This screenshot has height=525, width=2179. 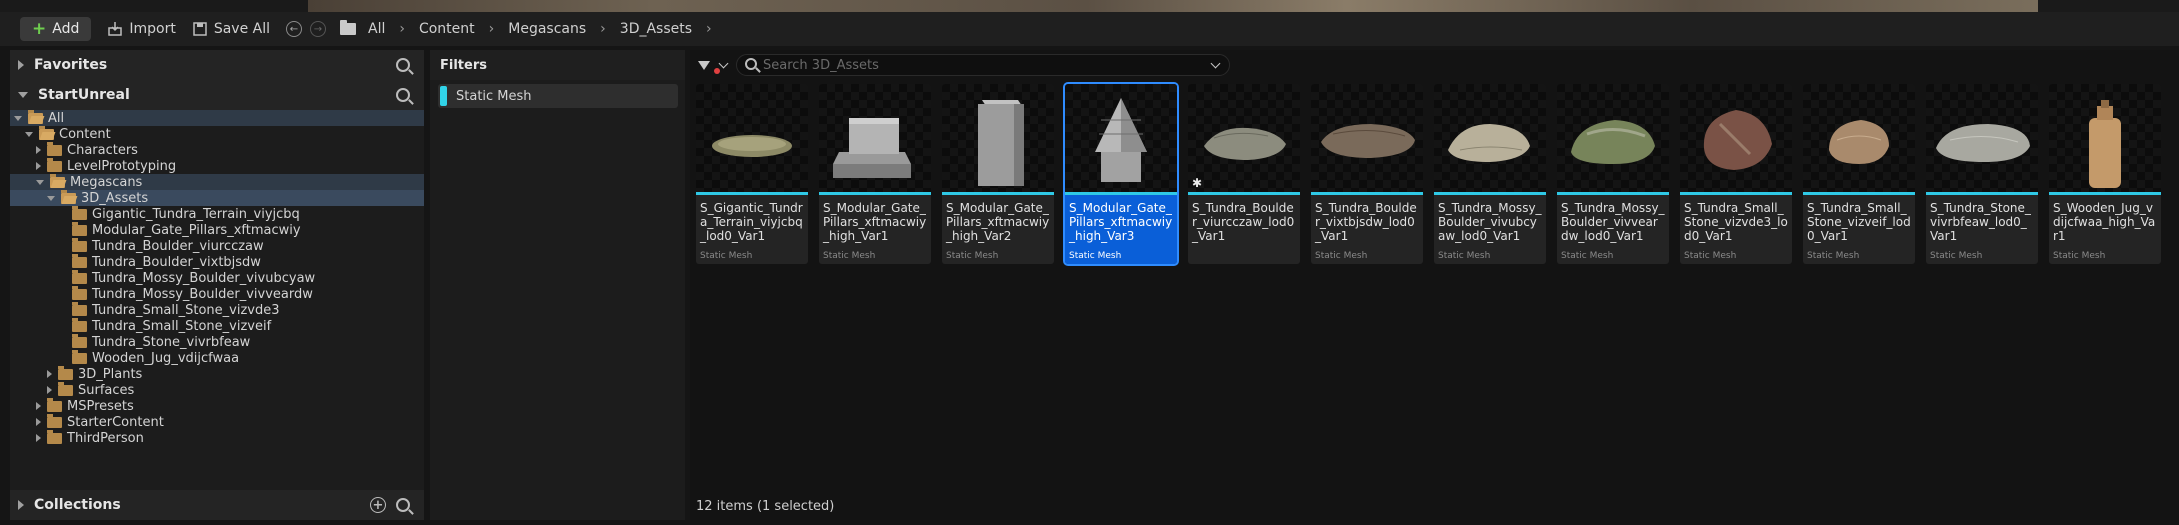 I want to click on favorites-header: Favorites, so click(x=217, y=65).